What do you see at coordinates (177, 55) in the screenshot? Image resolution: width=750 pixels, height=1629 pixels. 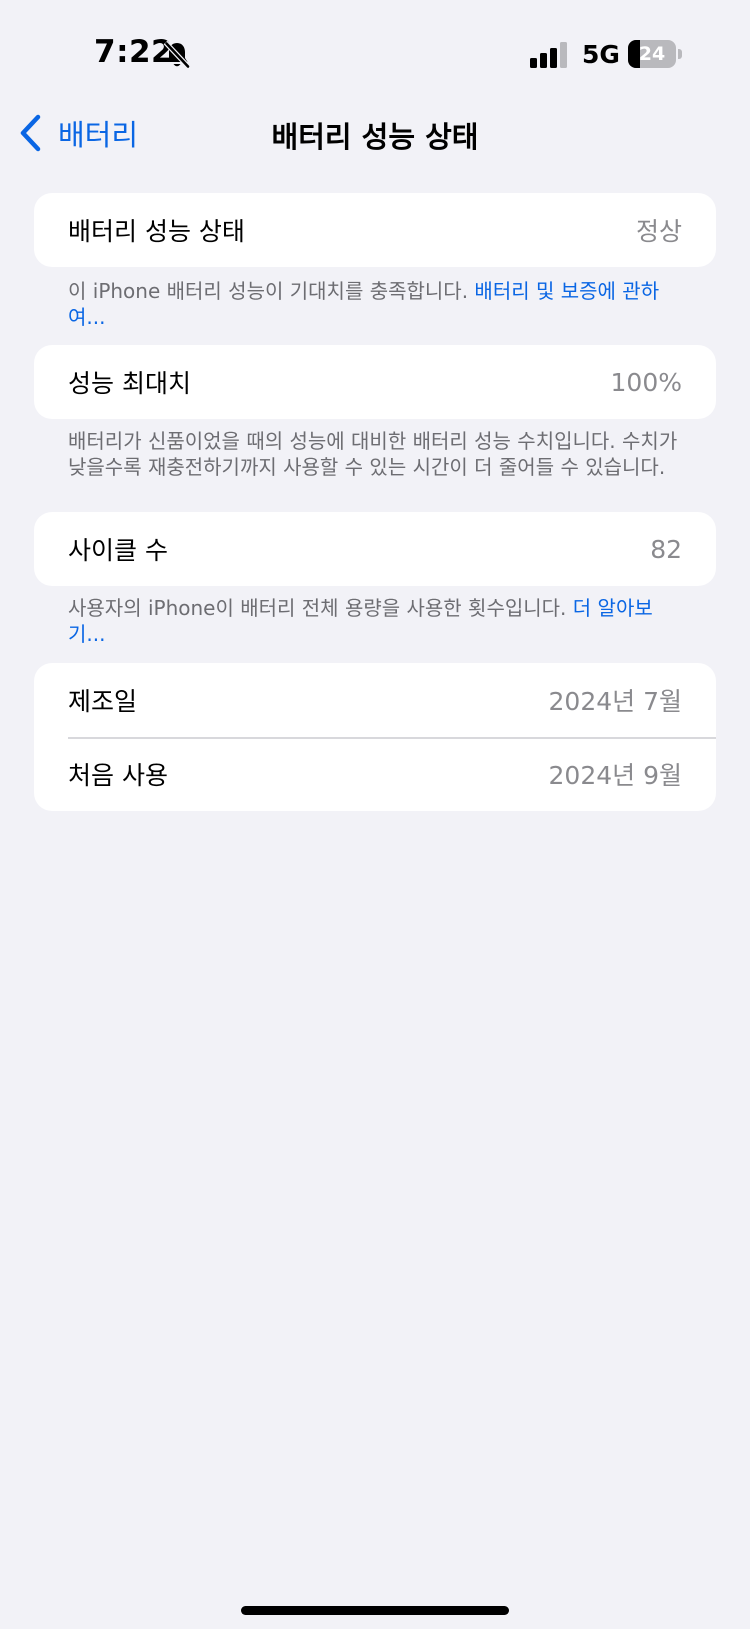 I see `bell-slash-icon` at bounding box center [177, 55].